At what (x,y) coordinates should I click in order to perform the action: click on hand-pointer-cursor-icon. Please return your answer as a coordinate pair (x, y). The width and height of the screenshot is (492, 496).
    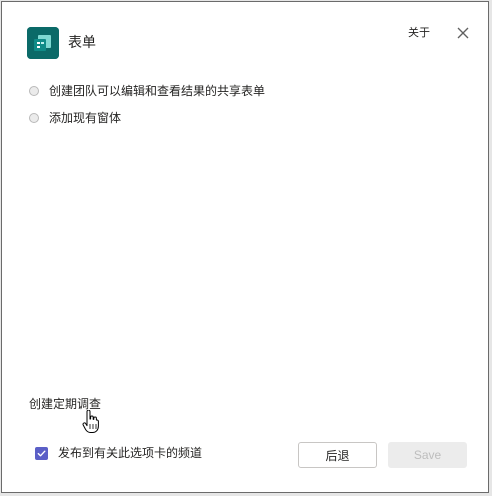
    Looking at the image, I should click on (91, 422).